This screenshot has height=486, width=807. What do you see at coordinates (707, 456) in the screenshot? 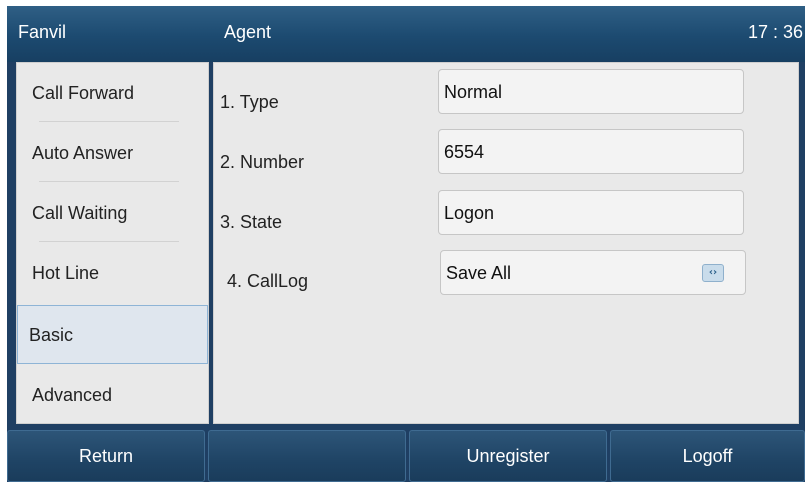
I see `logoff-button: Logoff` at bounding box center [707, 456].